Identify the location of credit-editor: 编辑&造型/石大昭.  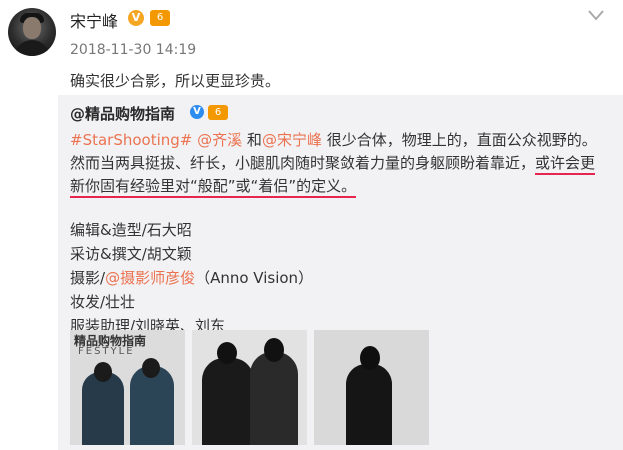
(131, 230).